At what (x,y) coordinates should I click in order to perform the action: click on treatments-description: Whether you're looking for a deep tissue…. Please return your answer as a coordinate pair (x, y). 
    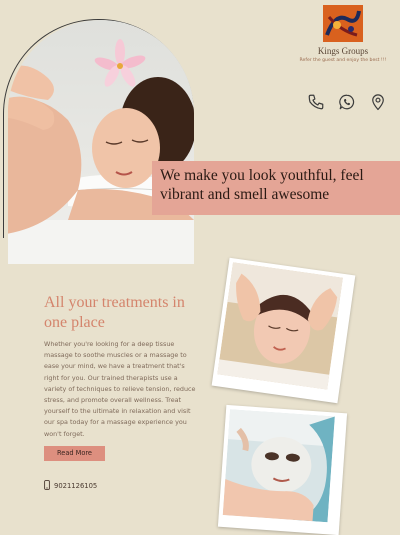
    Looking at the image, I should click on (120, 389).